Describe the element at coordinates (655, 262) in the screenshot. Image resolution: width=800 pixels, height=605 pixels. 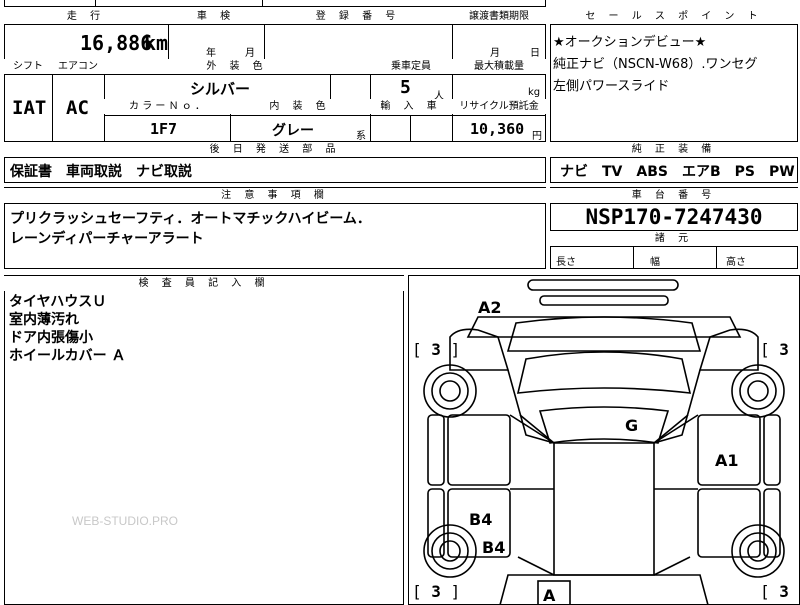
I see `width-label: 幅` at that location.